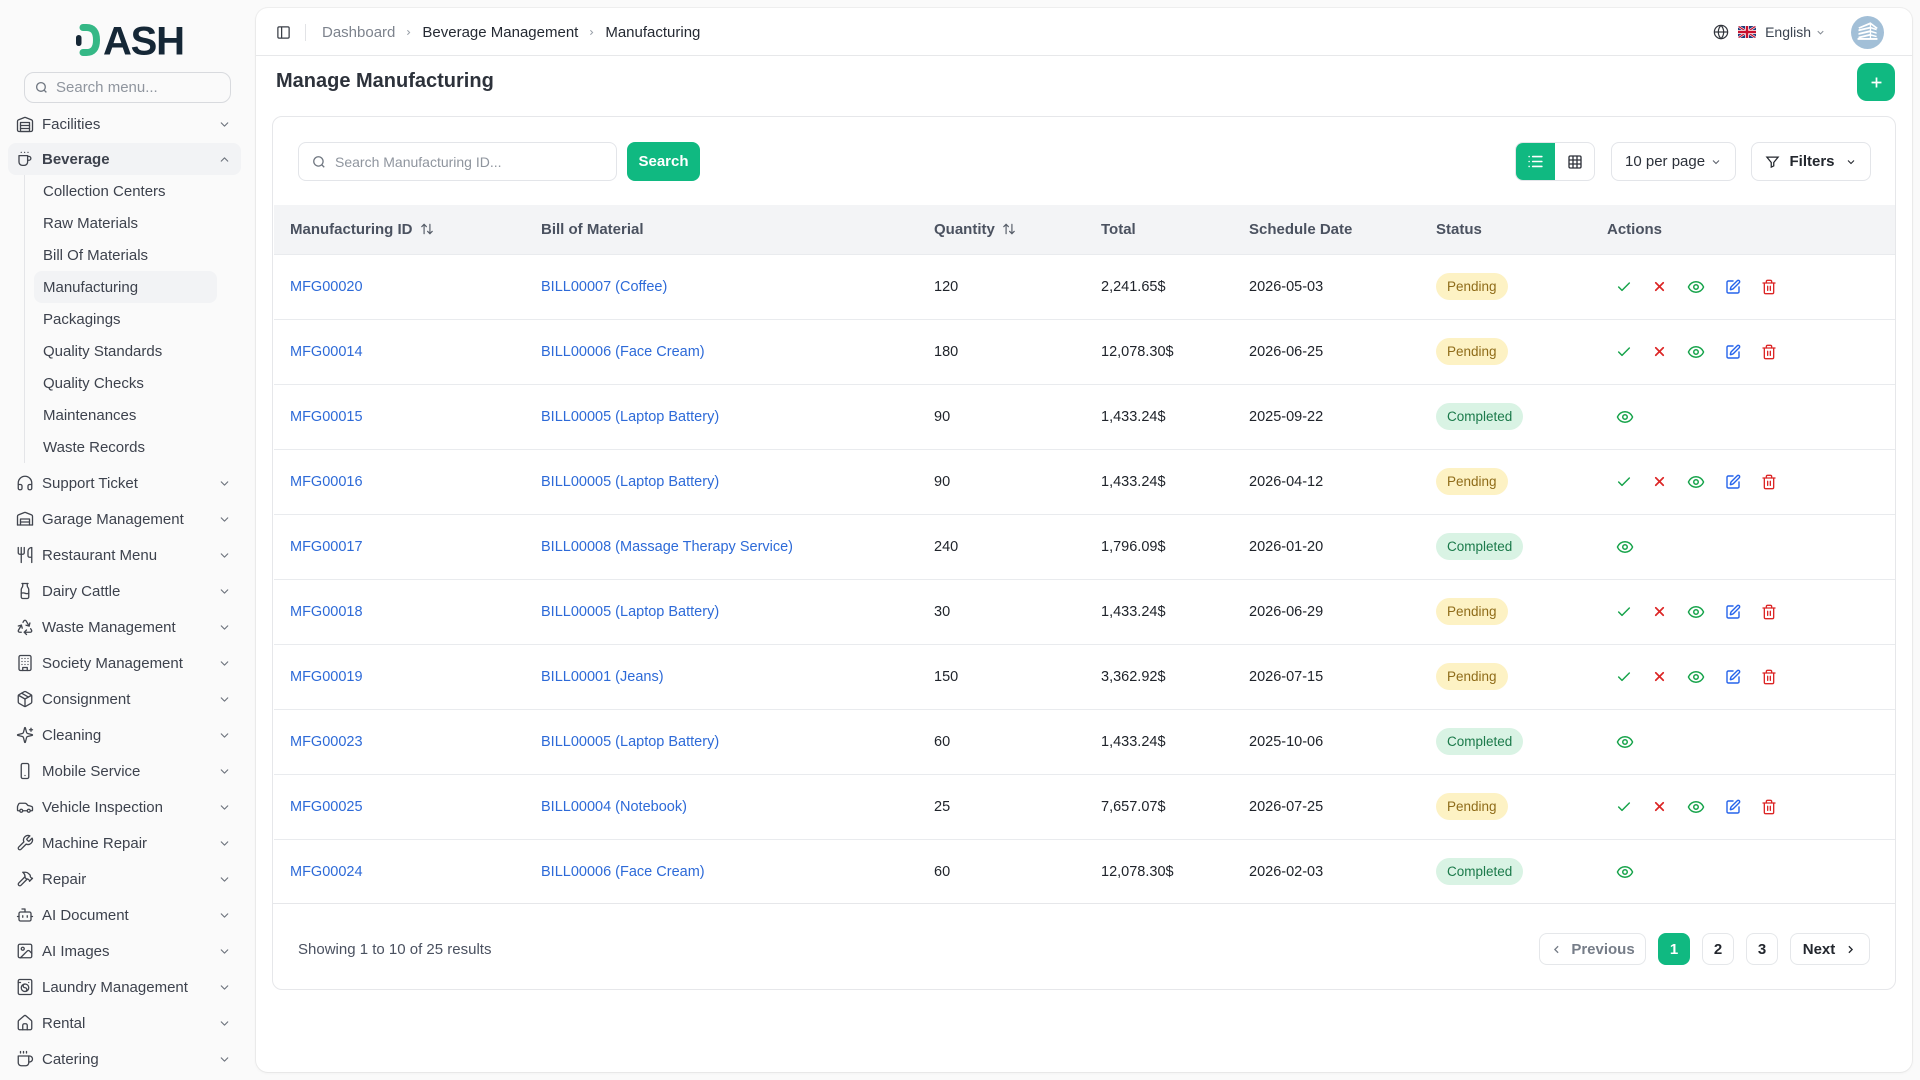 The width and height of the screenshot is (1920, 1080). Describe the element at coordinates (143, 40) in the screenshot. I see `svg-text: ASH` at that location.